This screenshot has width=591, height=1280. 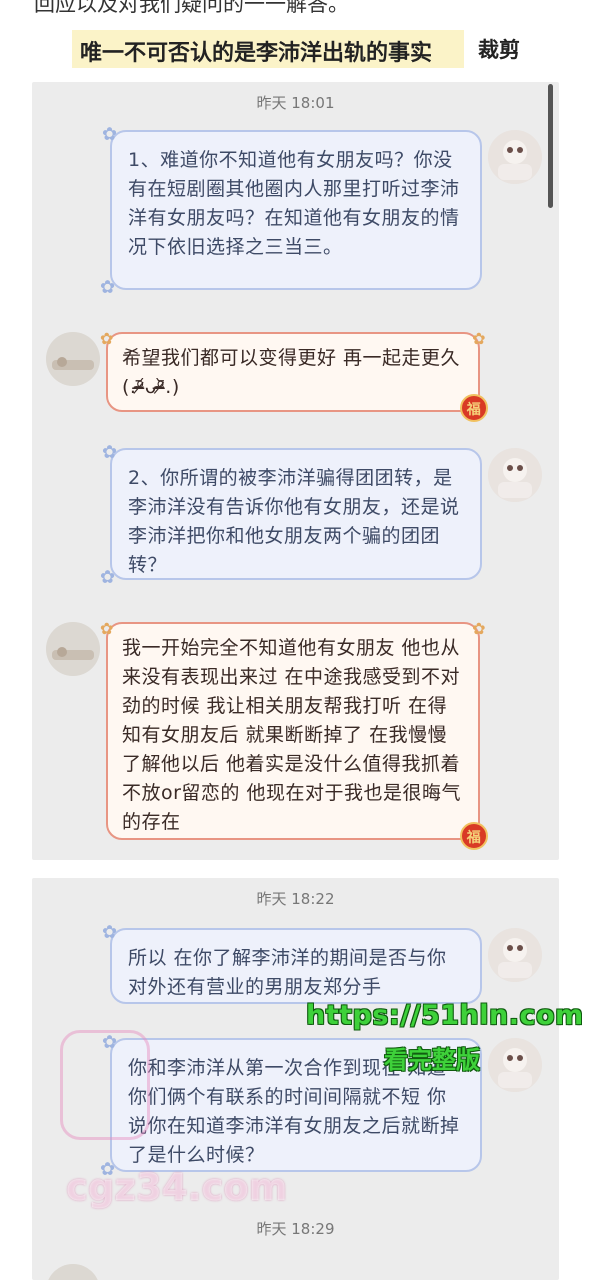 What do you see at coordinates (295, 103) in the screenshot?
I see `timestamp: 昨天 18:01` at bounding box center [295, 103].